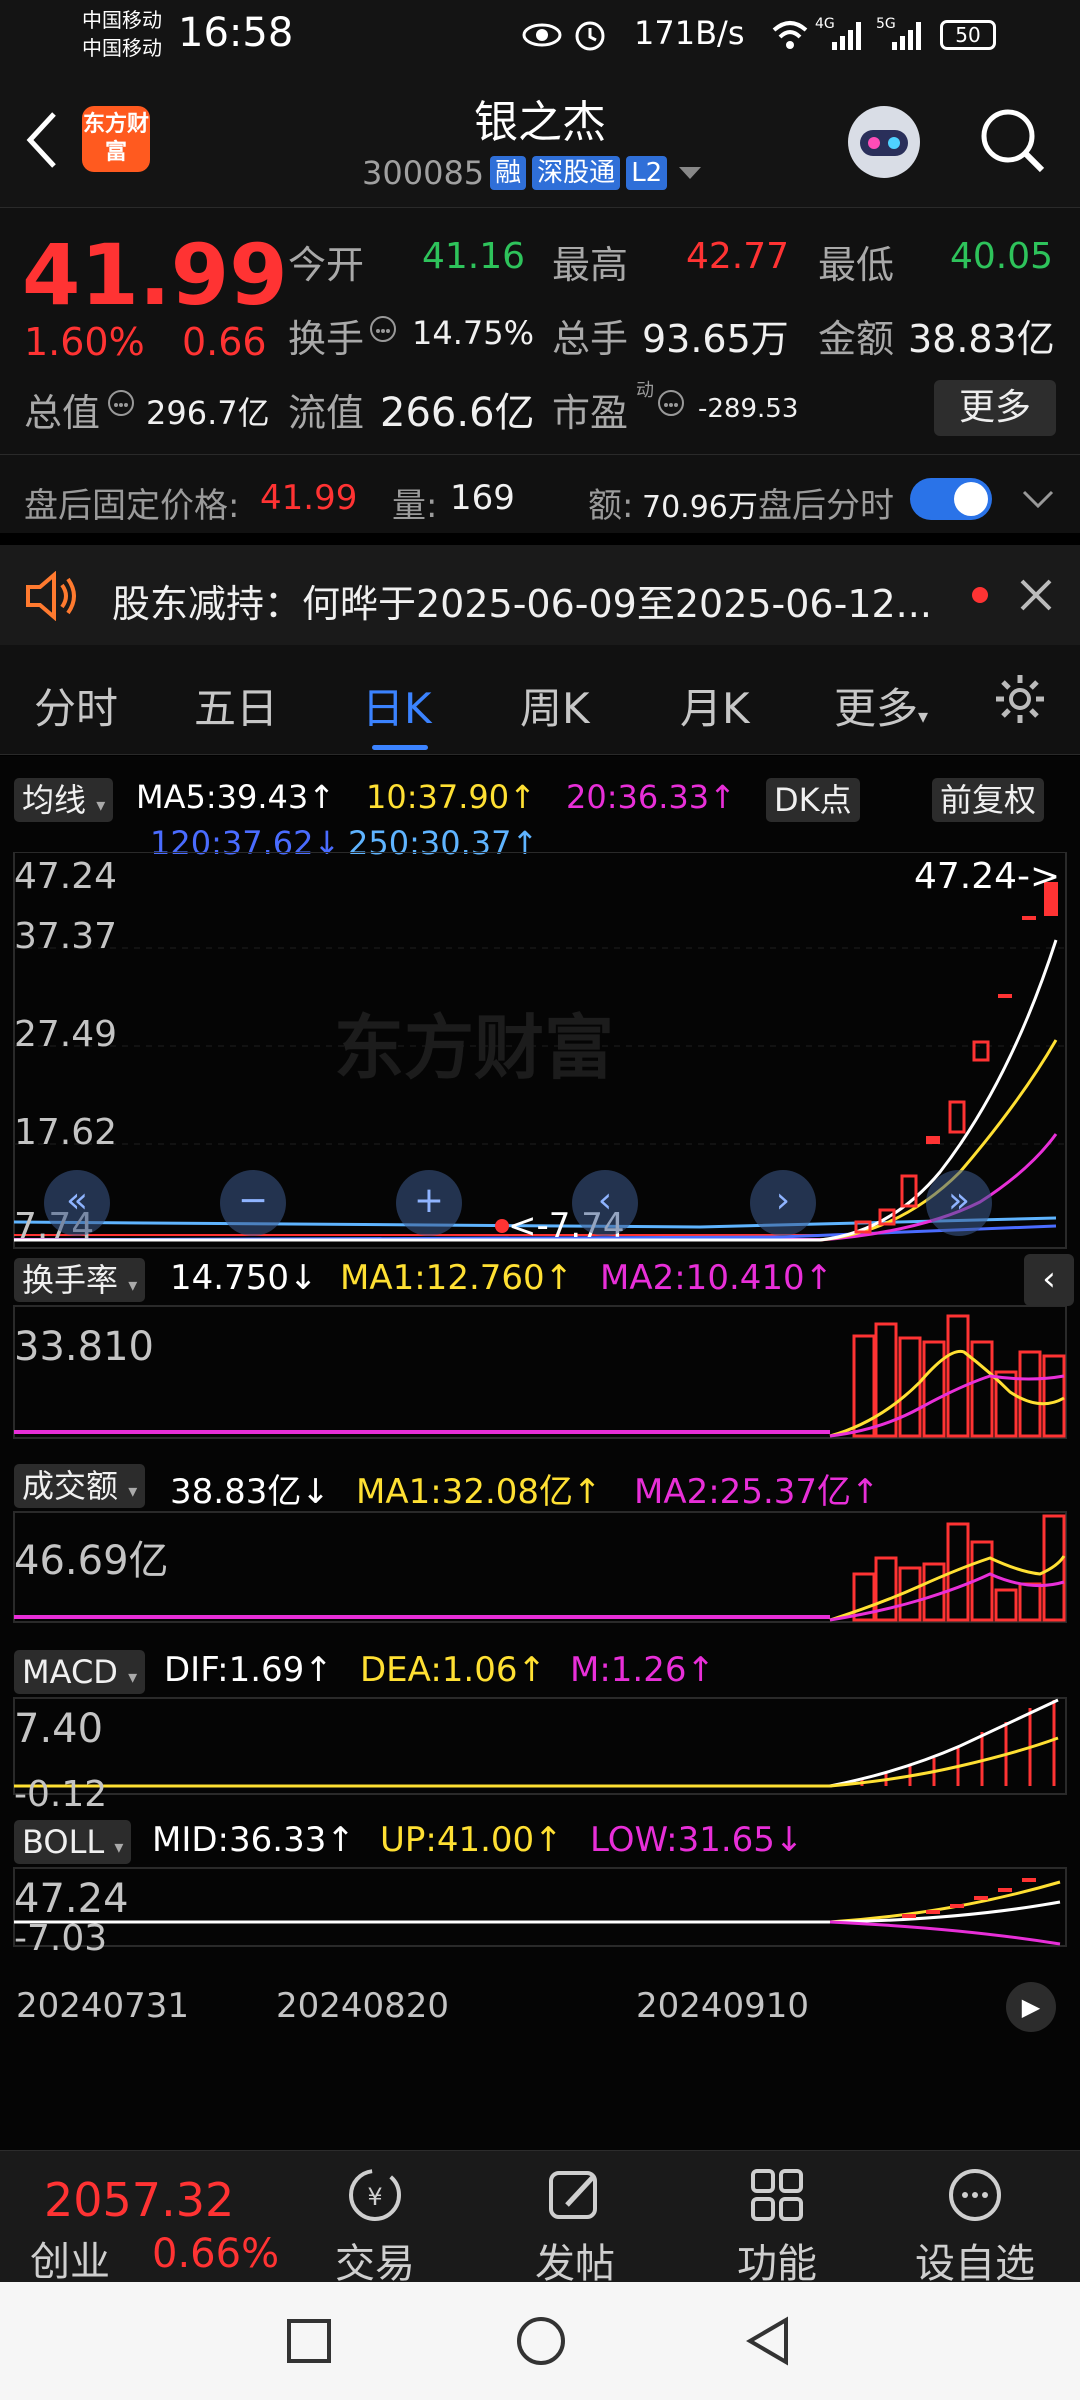 This screenshot has height=2400, width=1080. Describe the element at coordinates (62, 413) in the screenshot. I see `mktcap-label: 总值` at that location.